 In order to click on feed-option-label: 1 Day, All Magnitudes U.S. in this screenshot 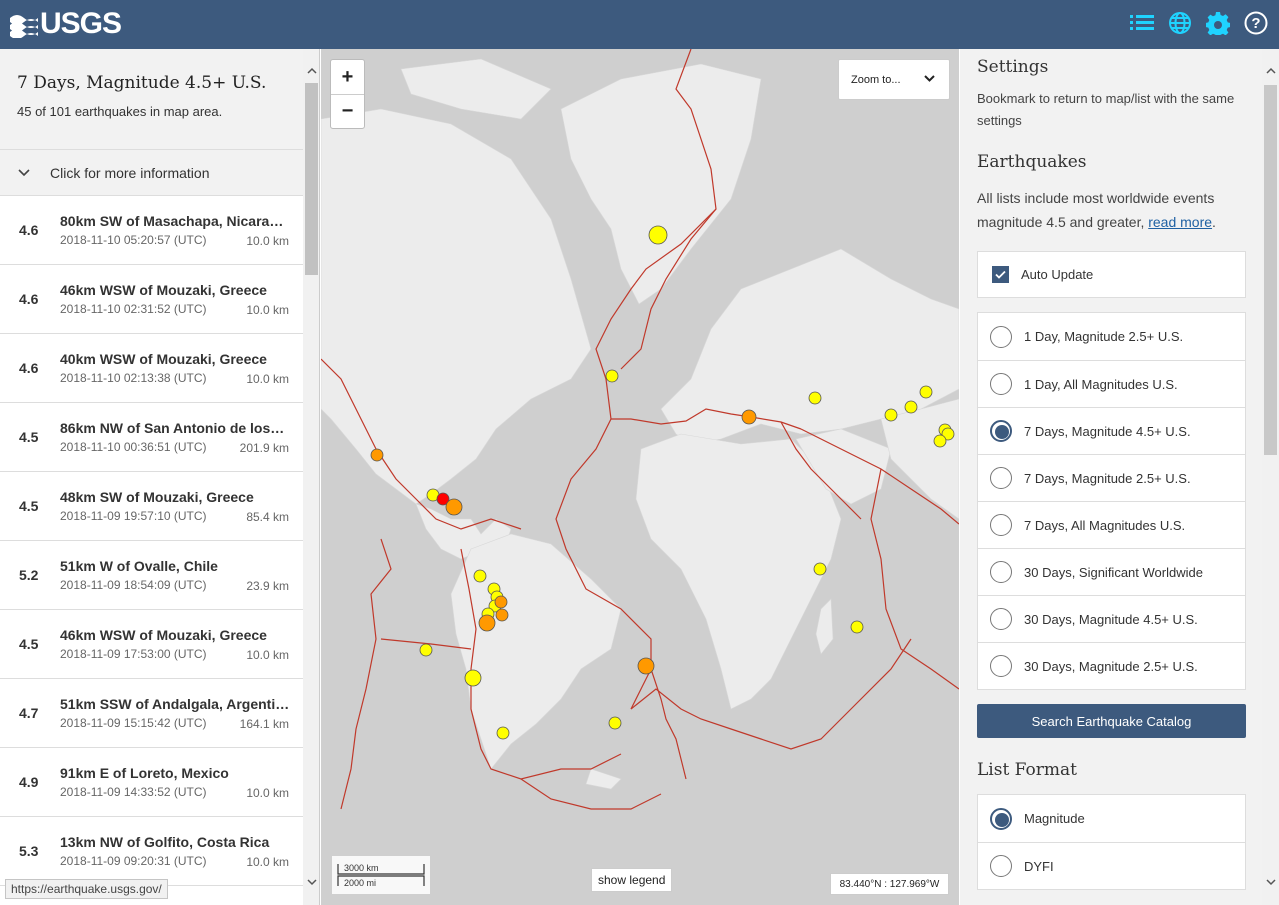, I will do `click(1101, 384)`.